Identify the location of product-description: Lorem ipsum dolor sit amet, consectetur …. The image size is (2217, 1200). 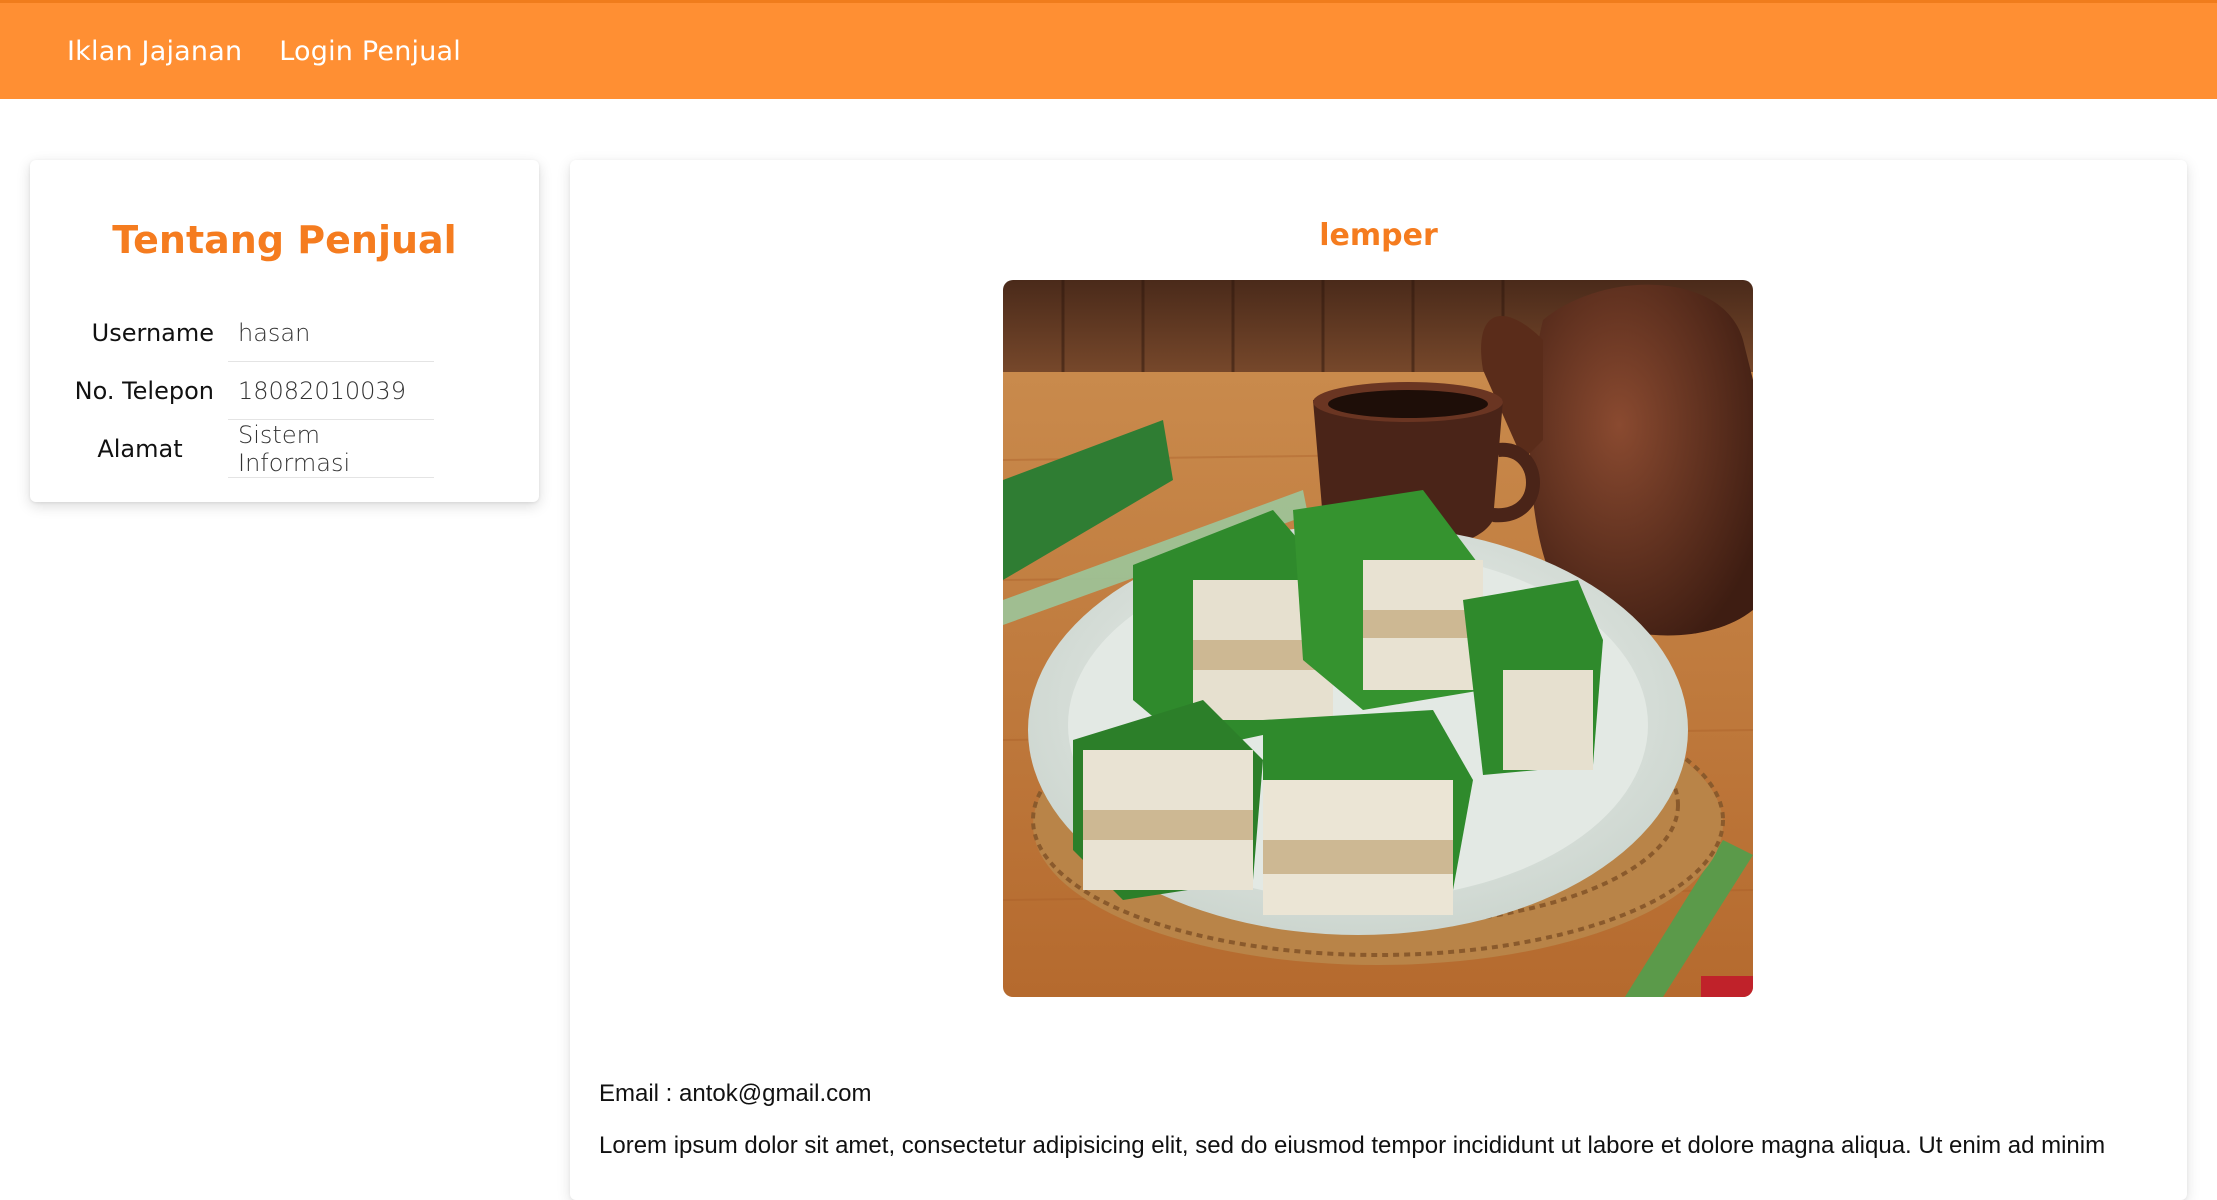
(1352, 1145).